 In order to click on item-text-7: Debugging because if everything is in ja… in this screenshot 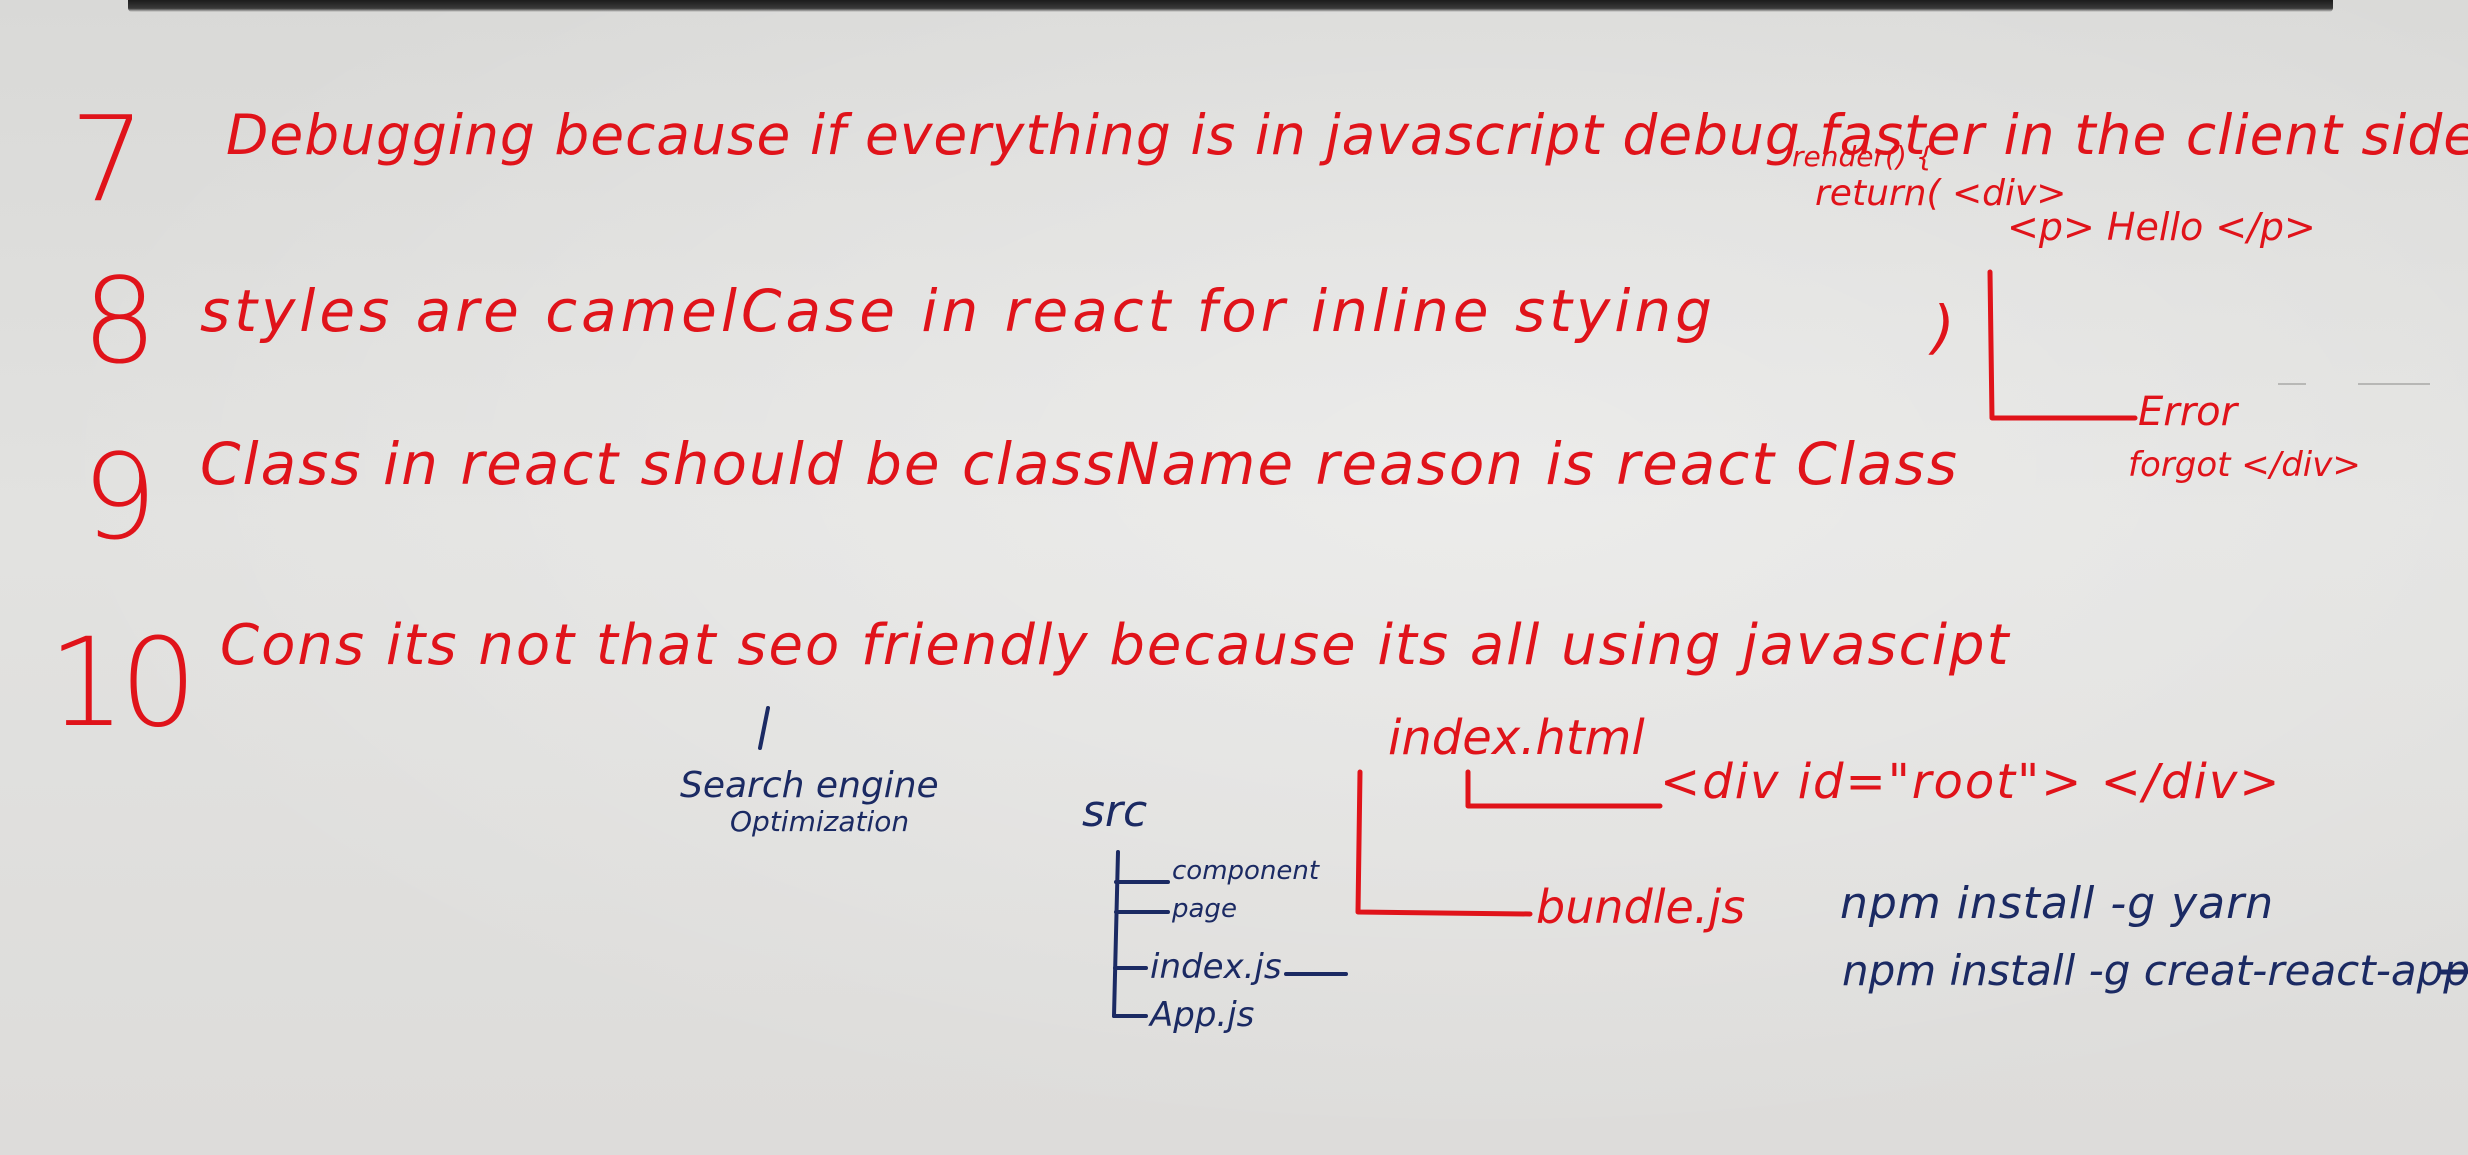, I will do `click(1347, 135)`.